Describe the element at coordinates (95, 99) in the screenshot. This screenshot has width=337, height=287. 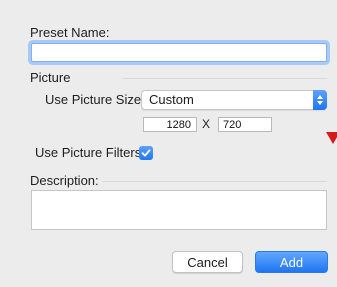
I see `picture-size-label: Use Picture Size:` at that location.